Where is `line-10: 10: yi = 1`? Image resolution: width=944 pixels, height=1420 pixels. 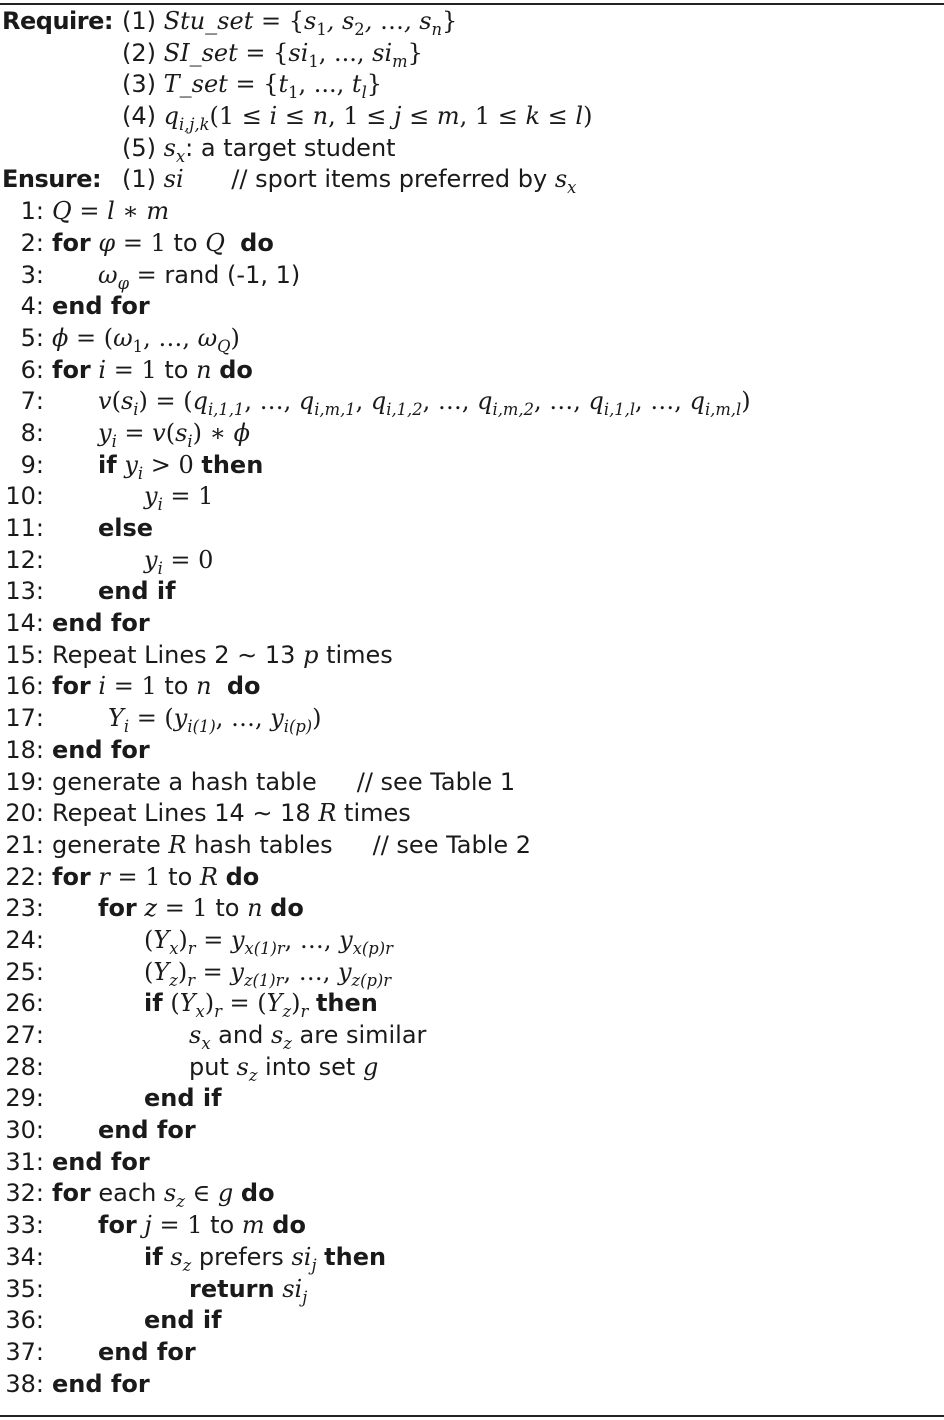 line-10: 10: yi = 1 is located at coordinates (472, 497).